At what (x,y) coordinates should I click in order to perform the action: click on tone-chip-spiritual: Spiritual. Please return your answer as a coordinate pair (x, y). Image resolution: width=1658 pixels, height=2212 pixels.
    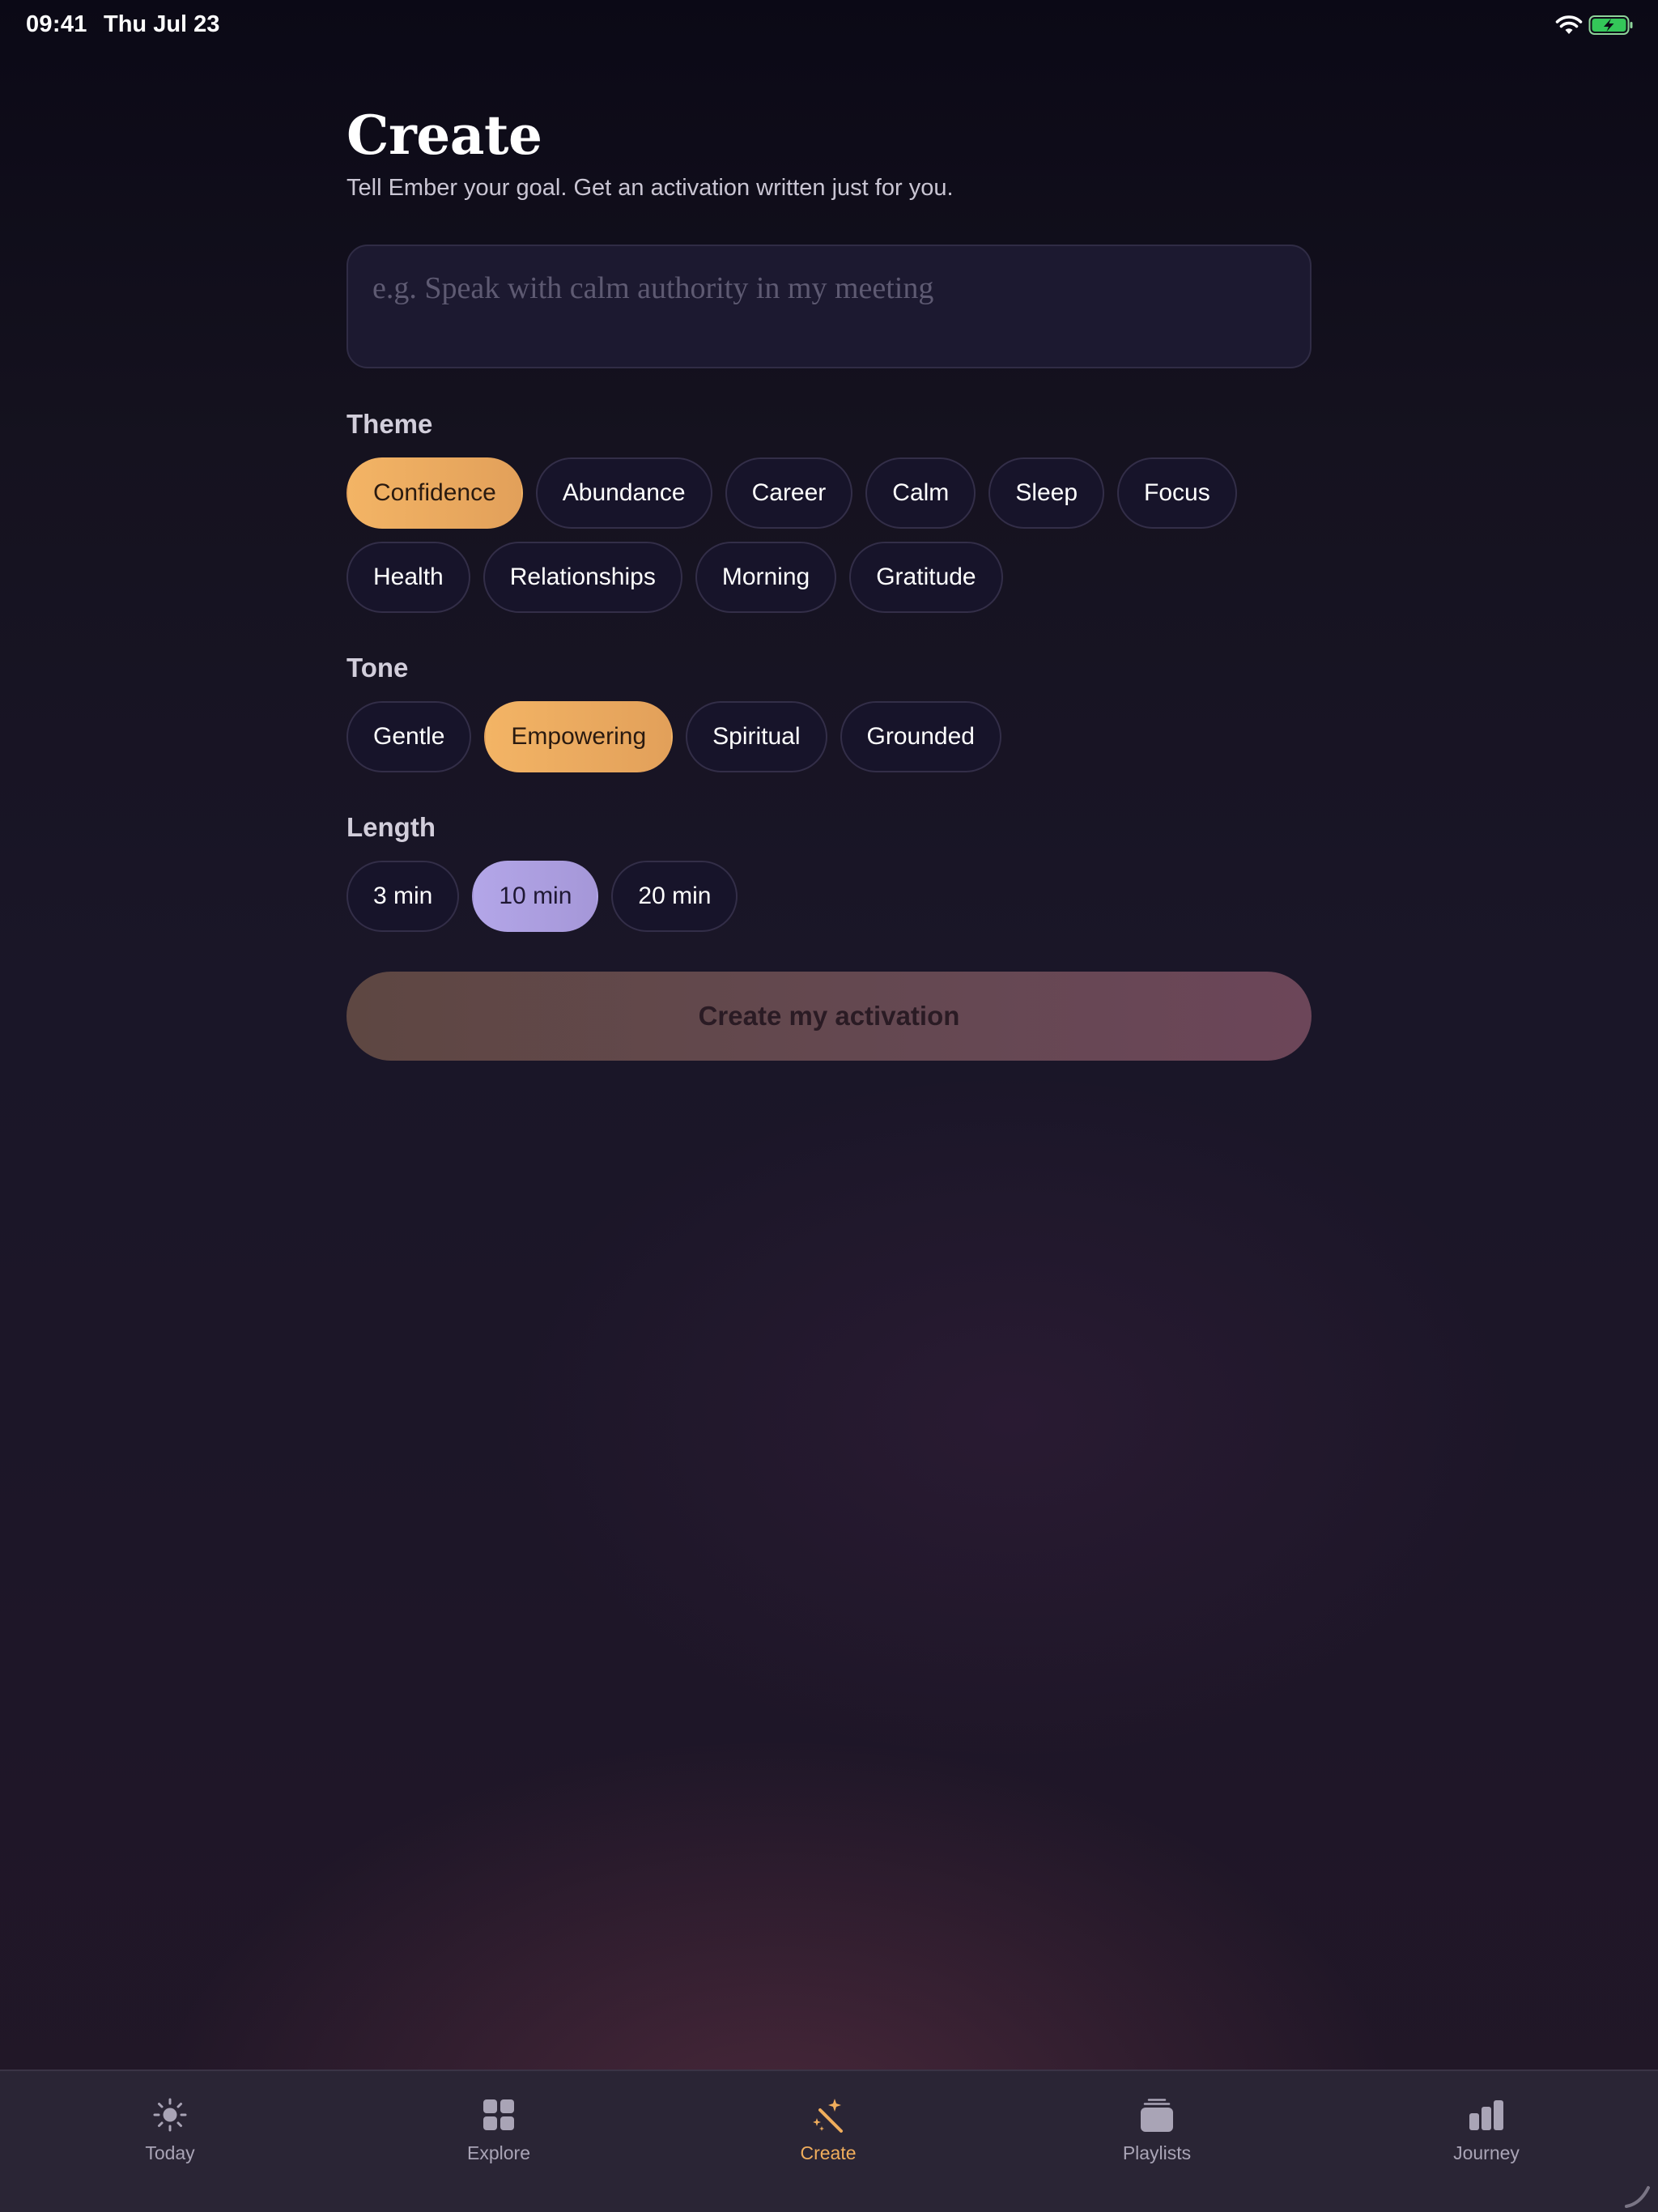
    Looking at the image, I should click on (756, 737).